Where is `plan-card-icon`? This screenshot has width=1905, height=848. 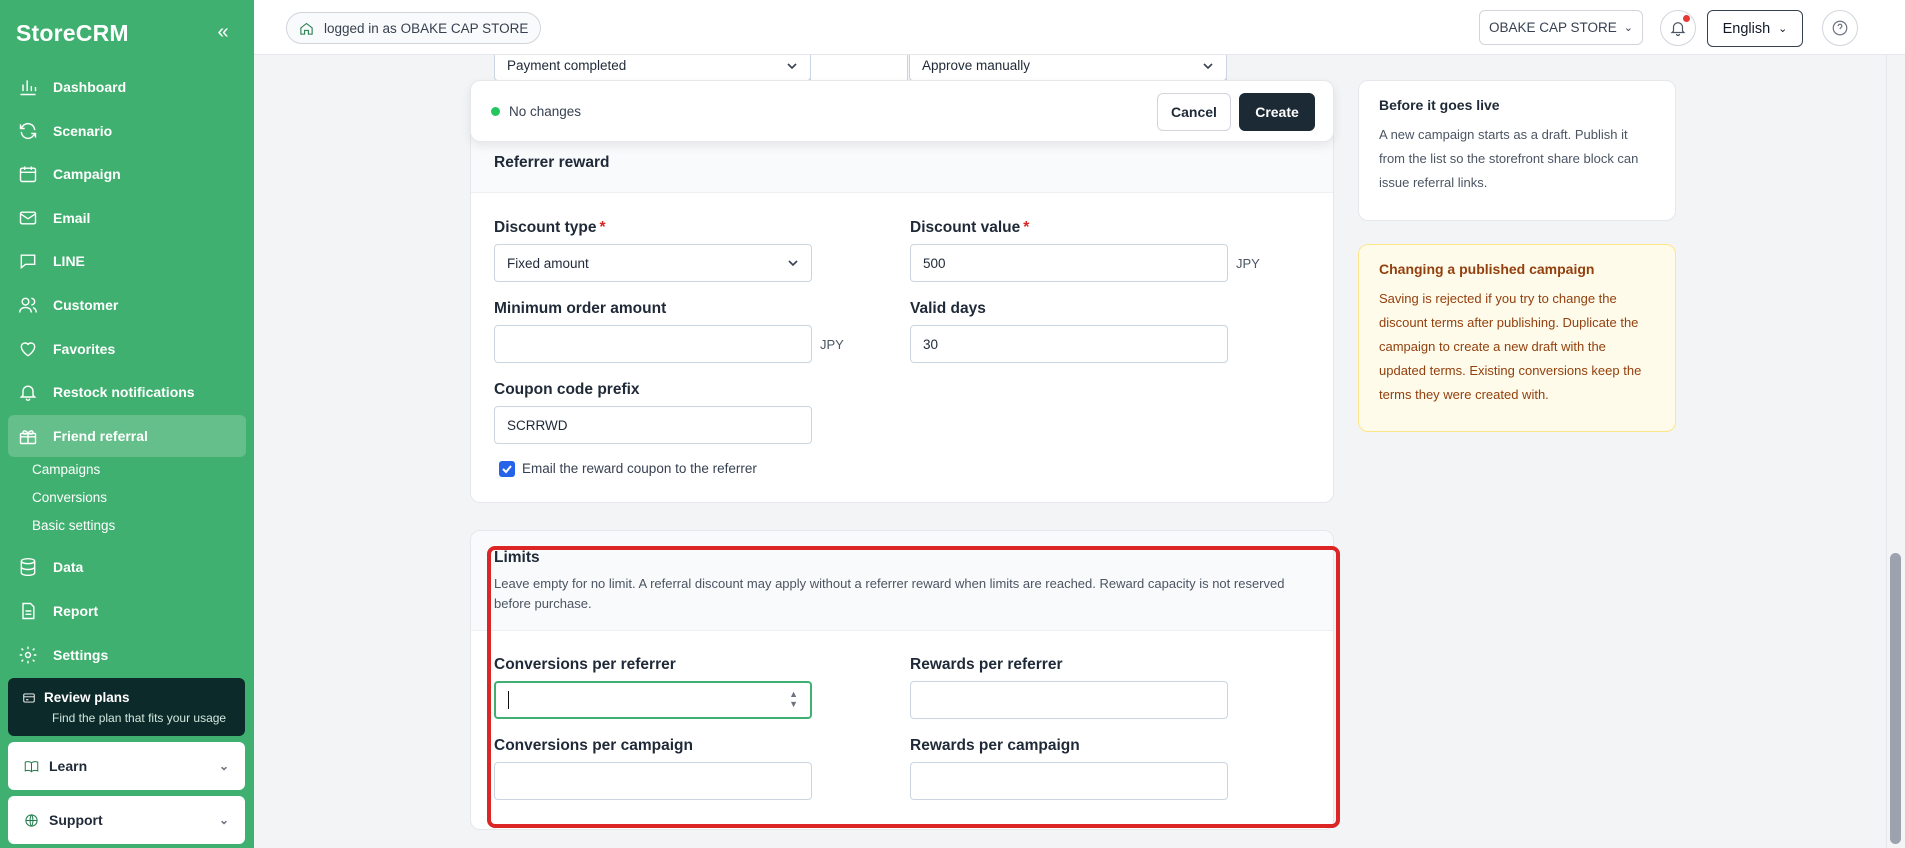 plan-card-icon is located at coordinates (29, 697).